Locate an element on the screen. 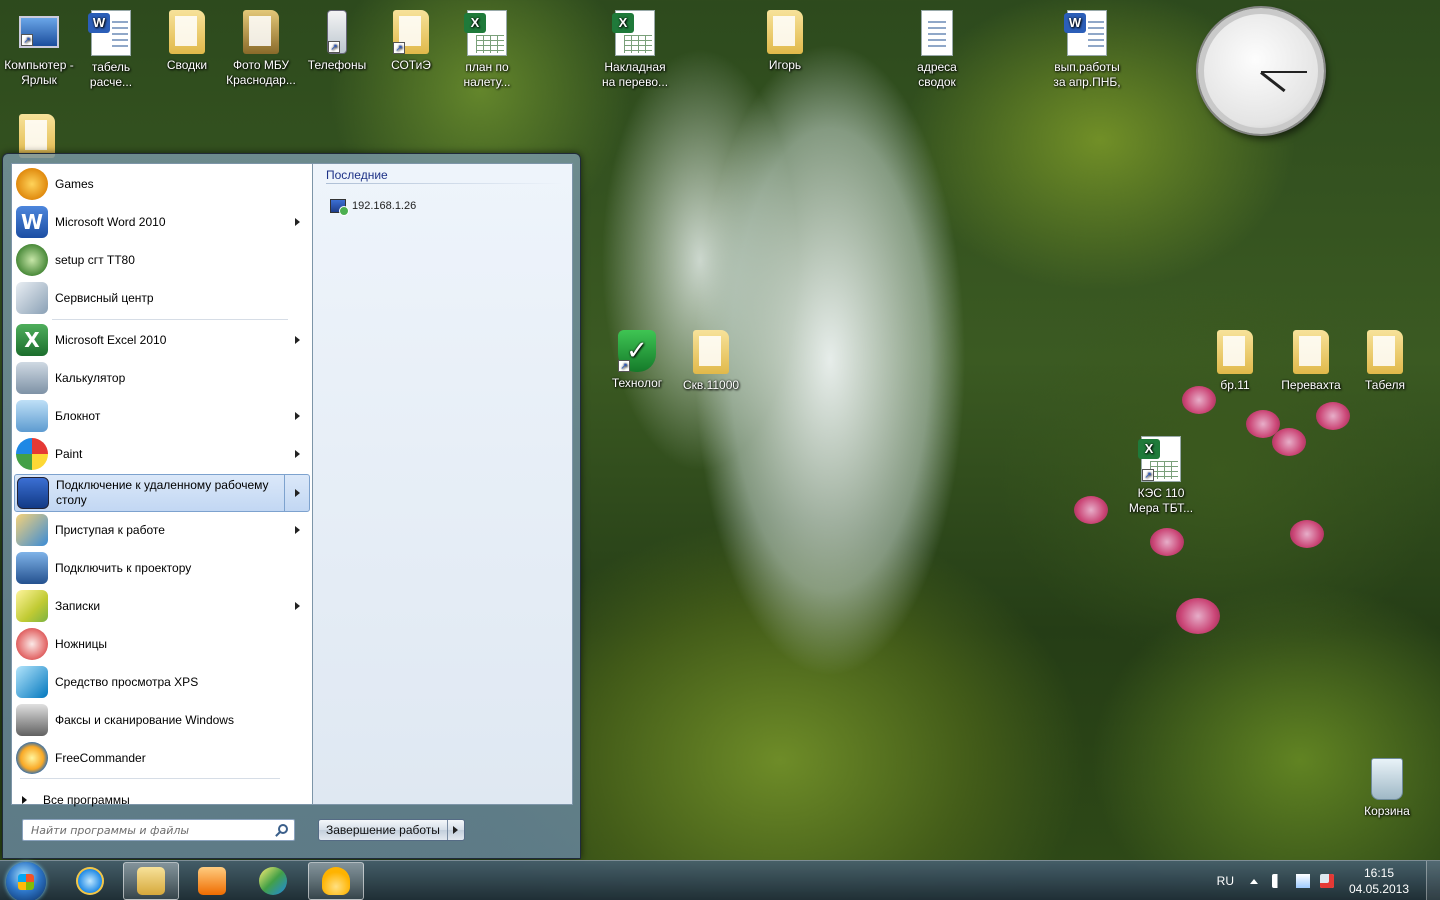  internet-explorer-icon is located at coordinates (90, 881).